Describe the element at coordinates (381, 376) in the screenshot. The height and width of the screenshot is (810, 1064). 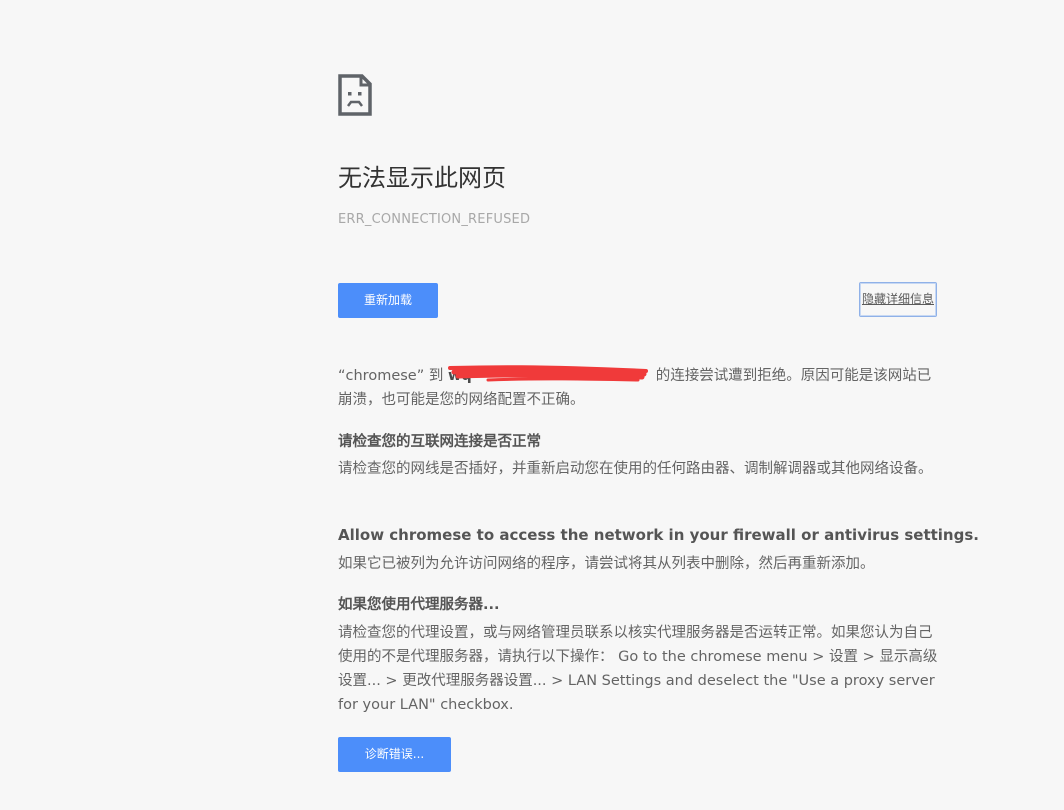
I see `app-name: “chromese”` at that location.